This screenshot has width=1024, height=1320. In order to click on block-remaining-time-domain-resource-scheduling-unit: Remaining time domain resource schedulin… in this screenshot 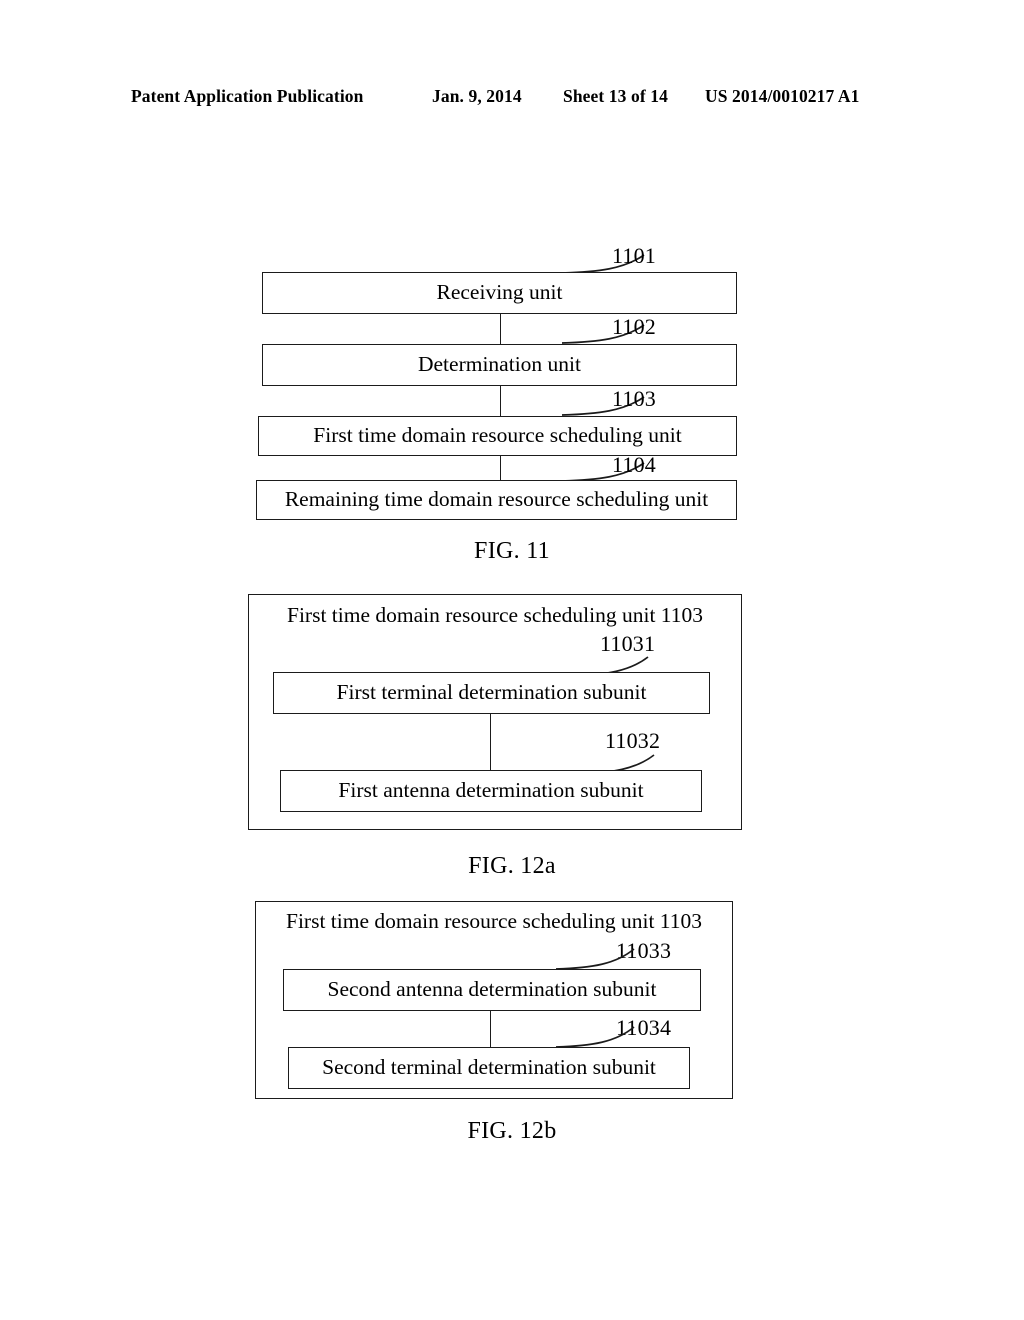, I will do `click(496, 500)`.